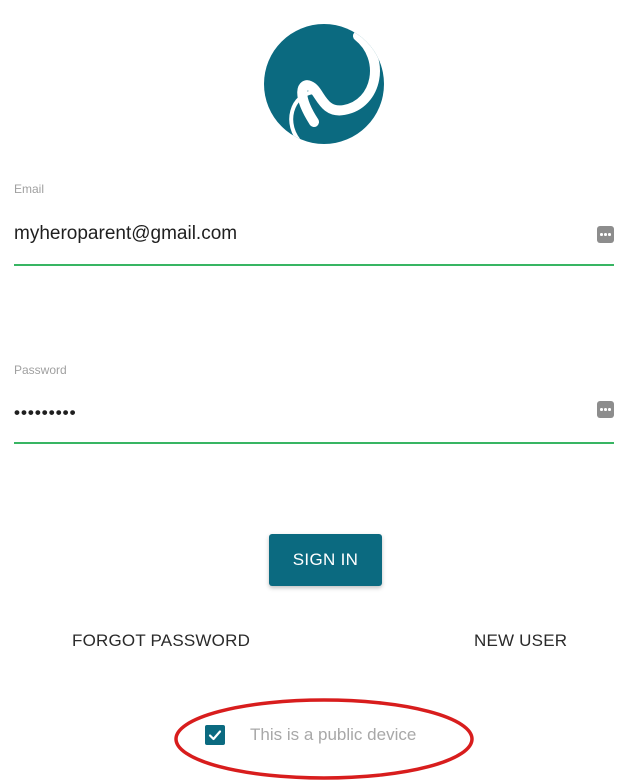  Describe the element at coordinates (314, 443) in the screenshot. I see `password-underline` at that location.